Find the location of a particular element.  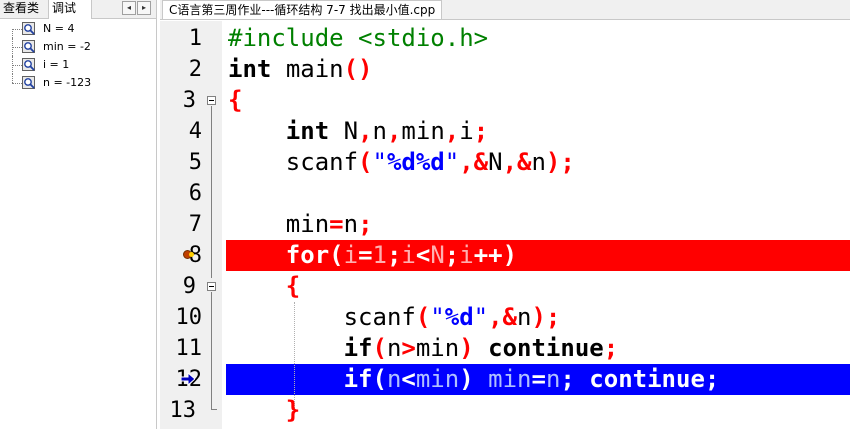

tab-debug: 调试 is located at coordinates (70, 9).